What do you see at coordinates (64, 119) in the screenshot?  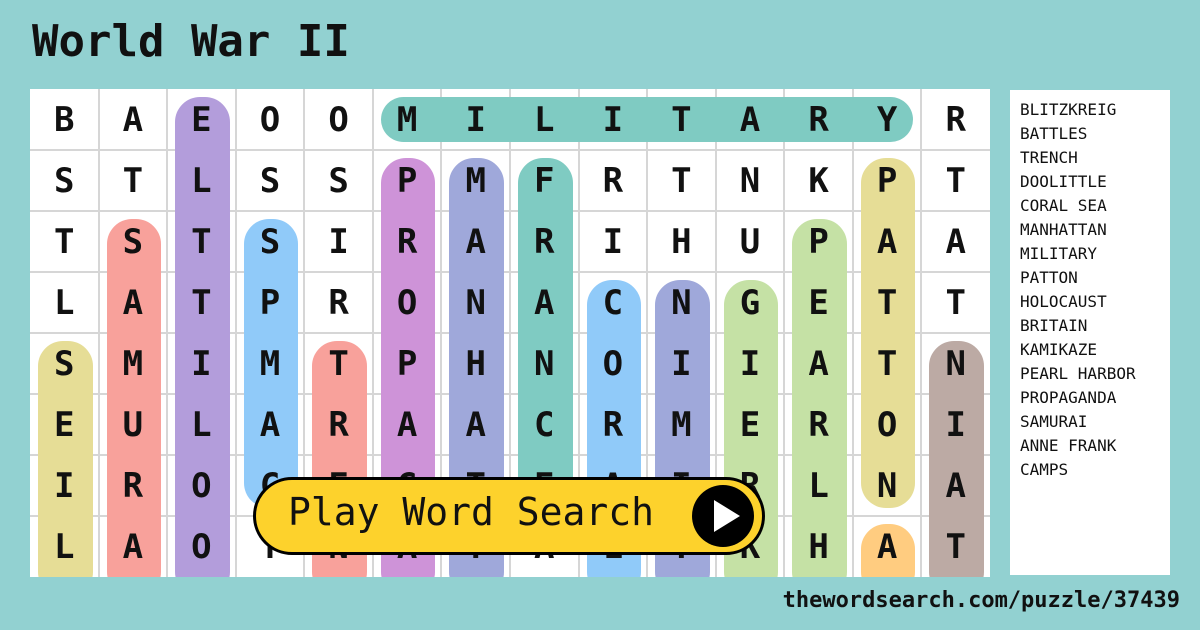 I see `grid-cell: B` at bounding box center [64, 119].